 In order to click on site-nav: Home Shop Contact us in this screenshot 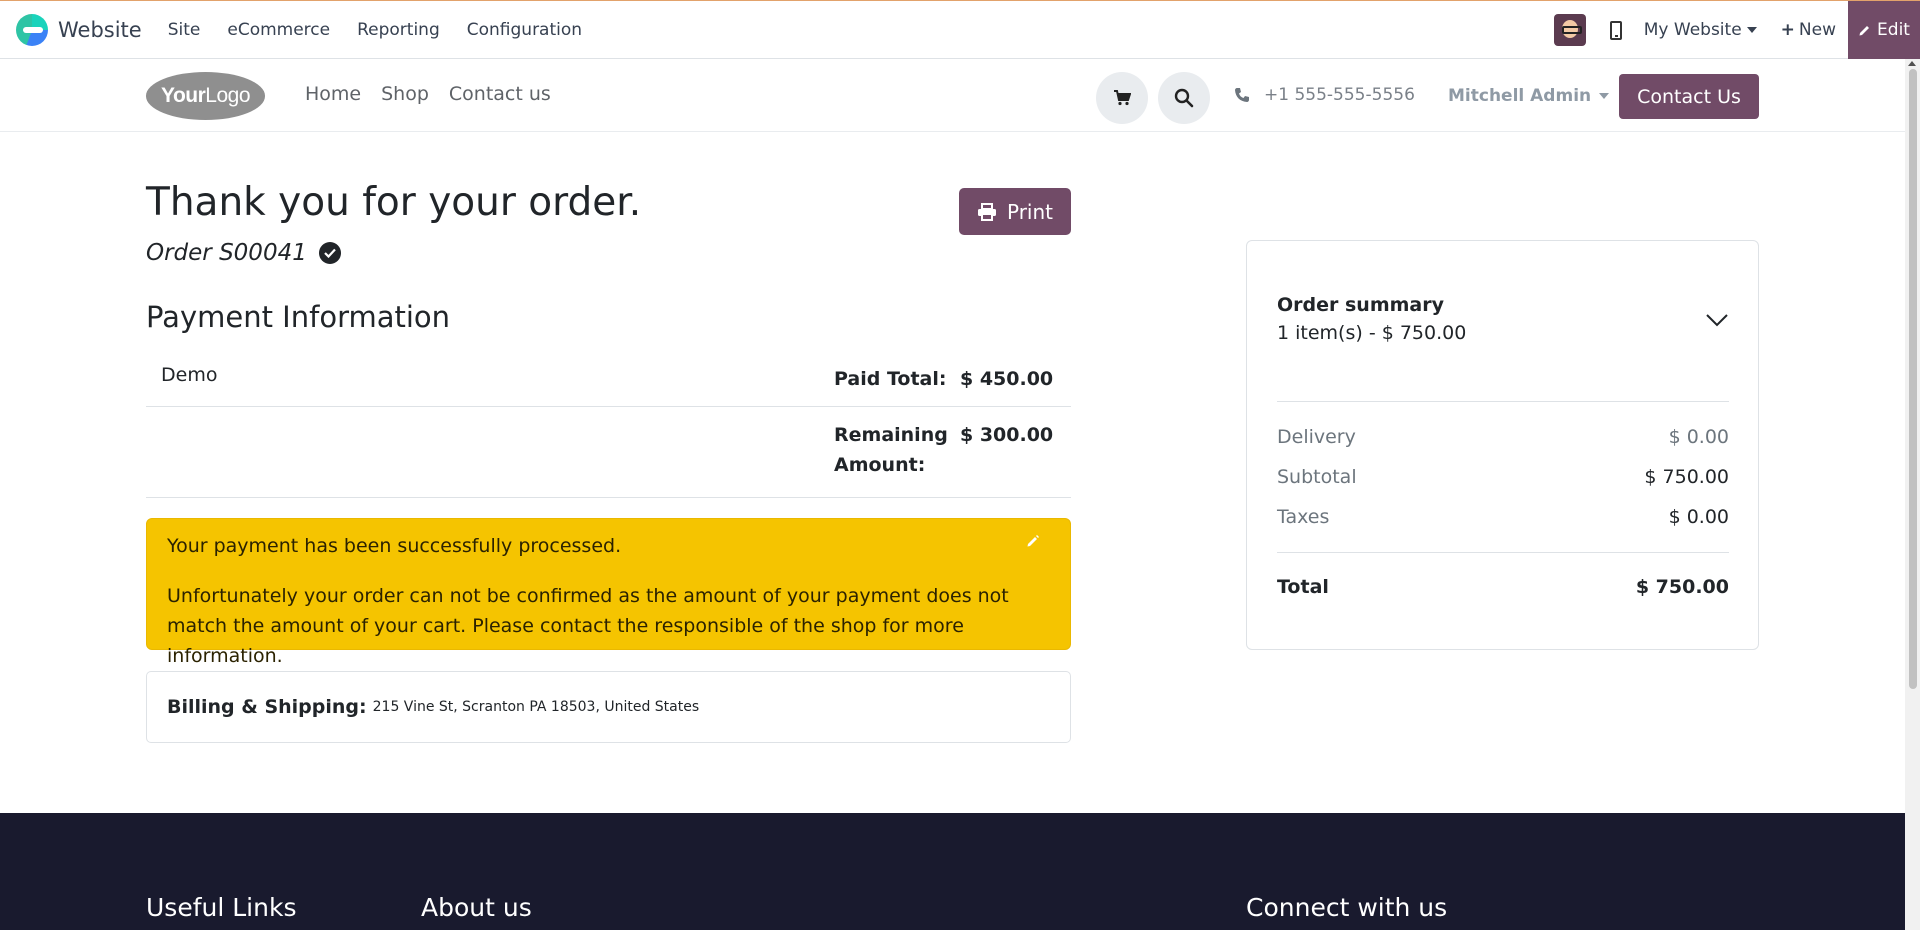, I will do `click(438, 94)`.